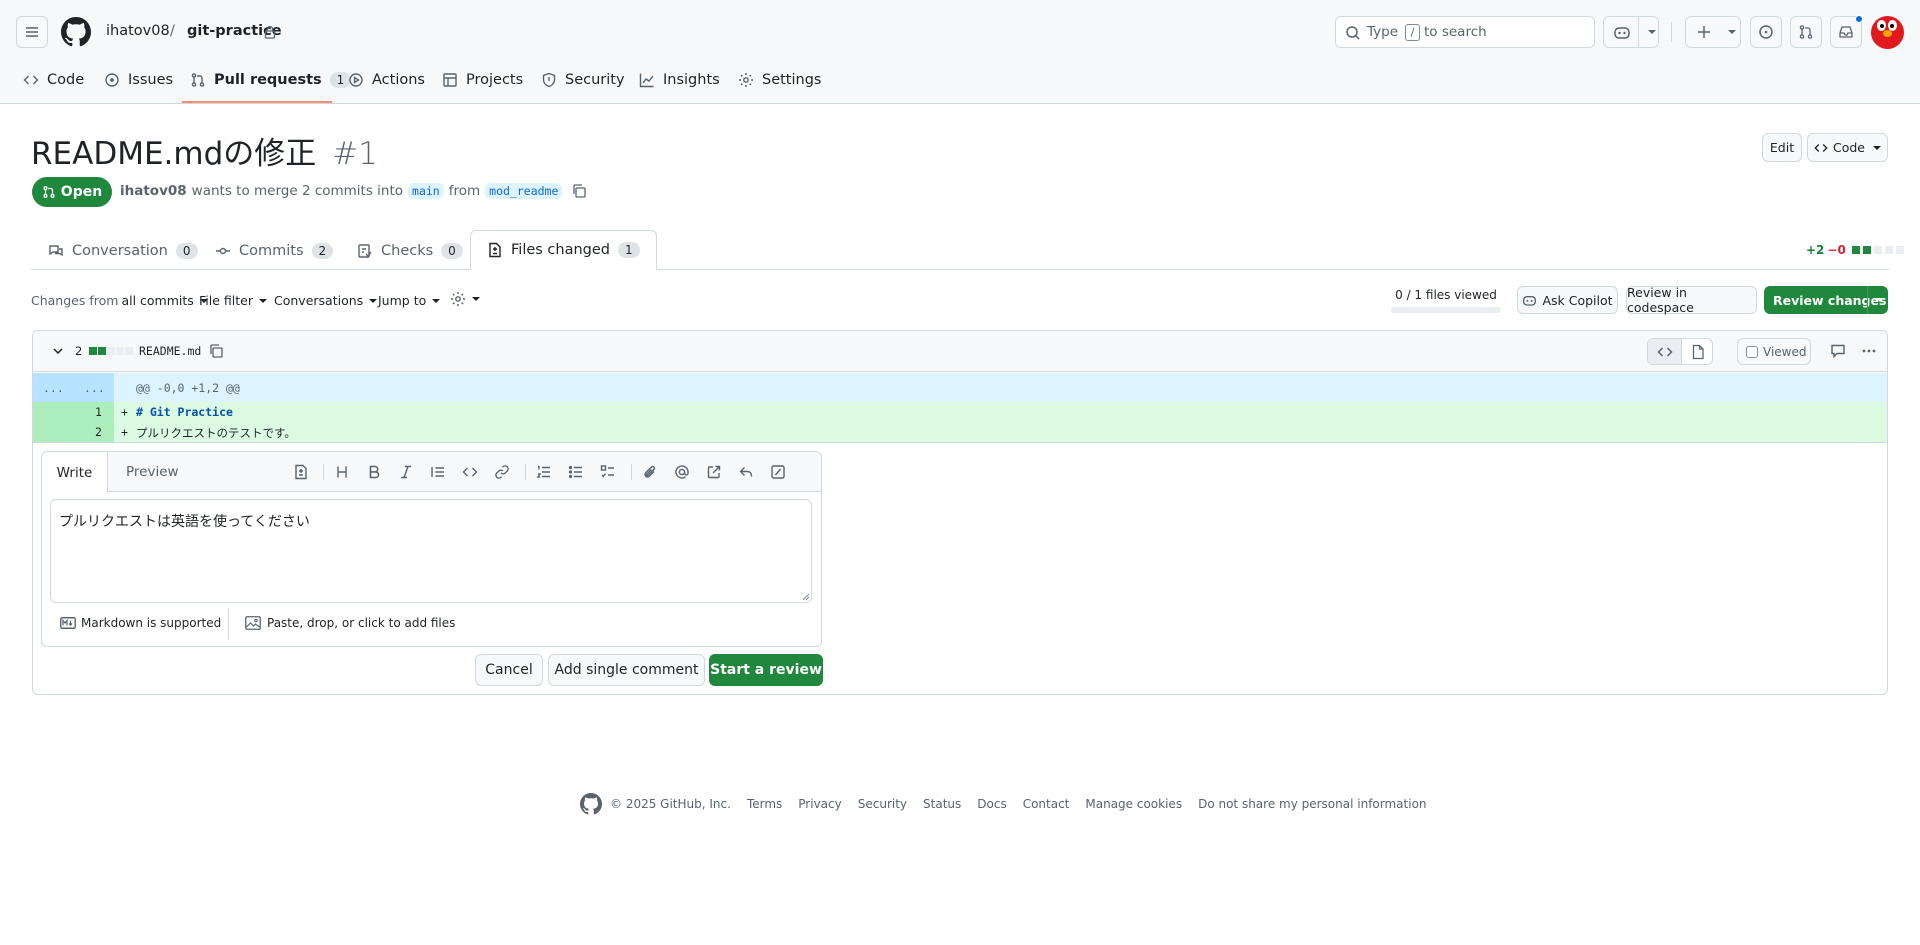 This screenshot has height=945, width=1920. I want to click on tab-insights: Insights, so click(679, 80).